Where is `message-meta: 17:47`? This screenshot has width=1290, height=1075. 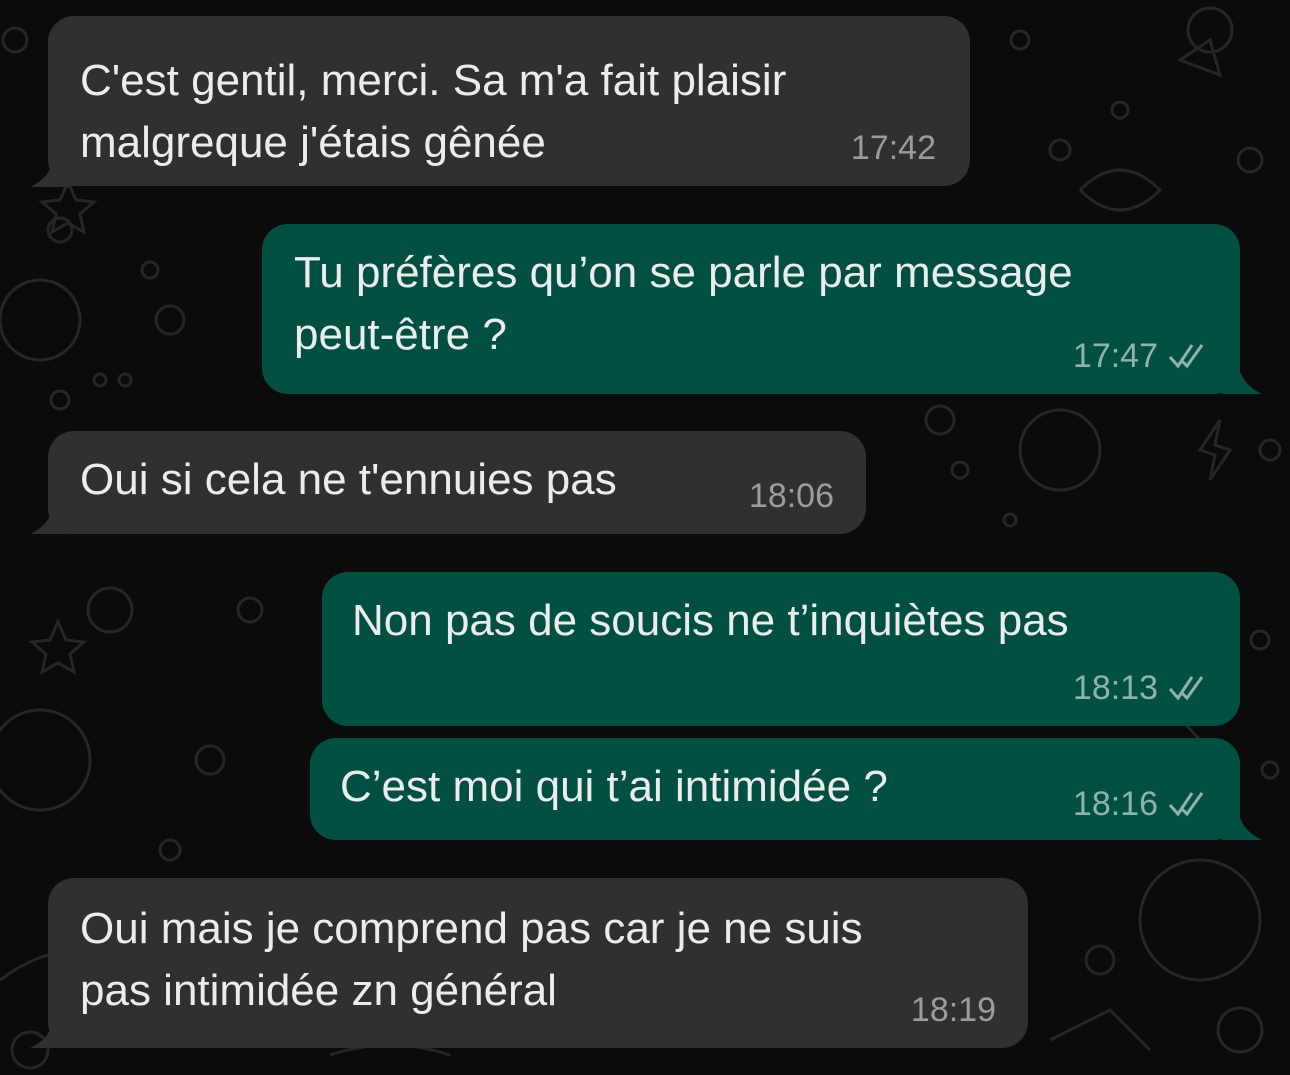
message-meta: 17:47 is located at coordinates (1142, 356).